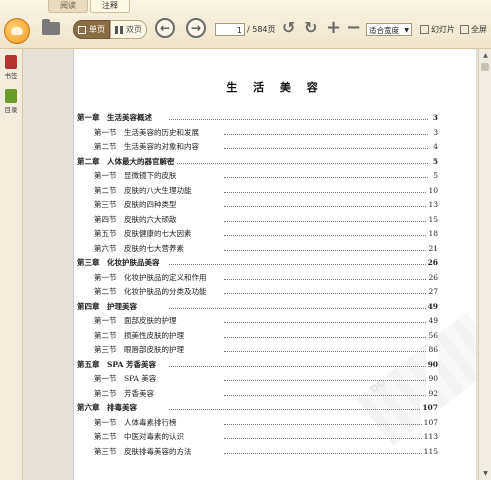  What do you see at coordinates (140, 248) in the screenshot?
I see `toc-entry-label: 第六节 皮肤的七大营养素` at bounding box center [140, 248].